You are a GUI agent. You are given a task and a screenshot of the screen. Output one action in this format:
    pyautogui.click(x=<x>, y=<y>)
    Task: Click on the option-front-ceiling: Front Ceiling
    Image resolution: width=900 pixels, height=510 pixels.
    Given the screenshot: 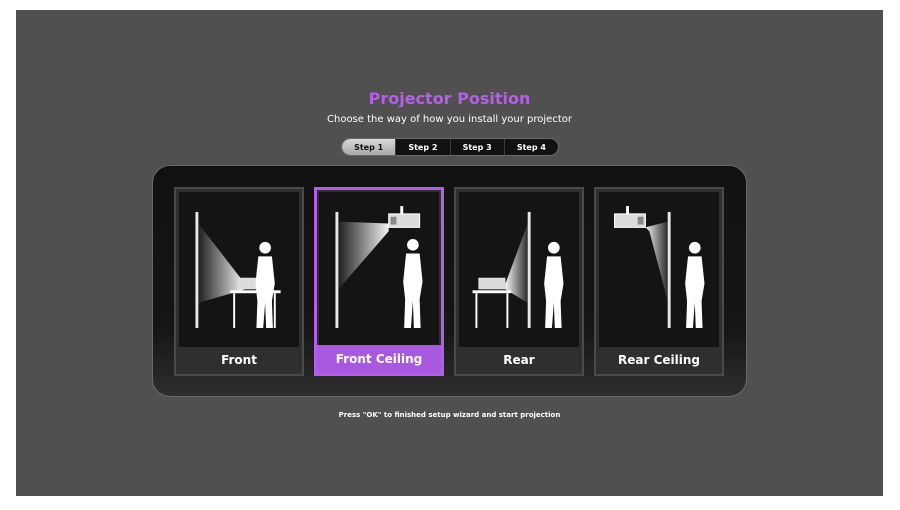 What is the action you would take?
    pyautogui.click(x=379, y=281)
    